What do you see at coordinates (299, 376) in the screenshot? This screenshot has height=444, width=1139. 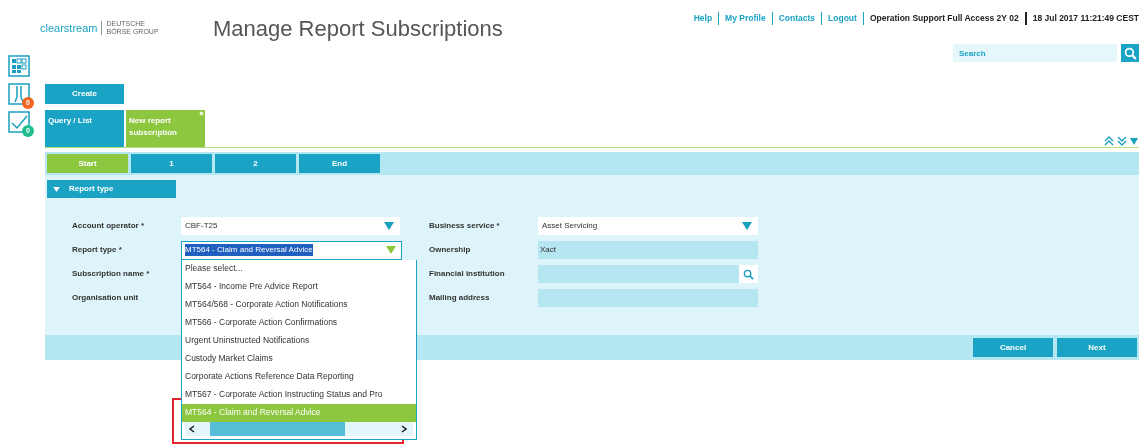 I see `dropdown-option: Corporate Actions Reference Data Reporting` at bounding box center [299, 376].